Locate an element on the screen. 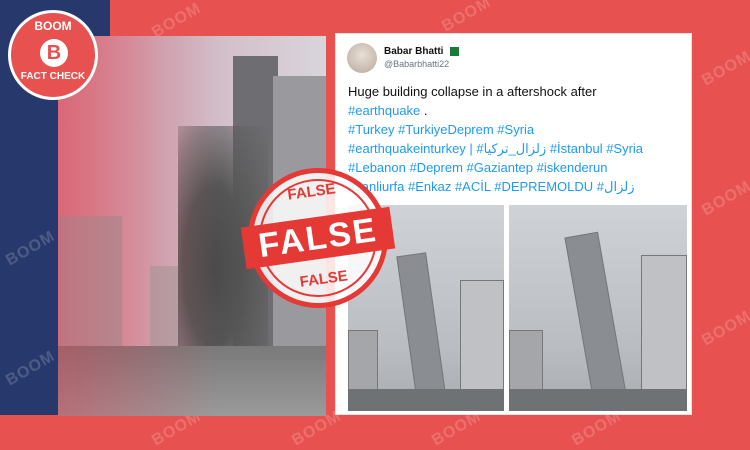 This screenshot has width=750, height=450. hashtag-link: #Turkey #TurkiyeDeprem #Syria is located at coordinates (515, 129).